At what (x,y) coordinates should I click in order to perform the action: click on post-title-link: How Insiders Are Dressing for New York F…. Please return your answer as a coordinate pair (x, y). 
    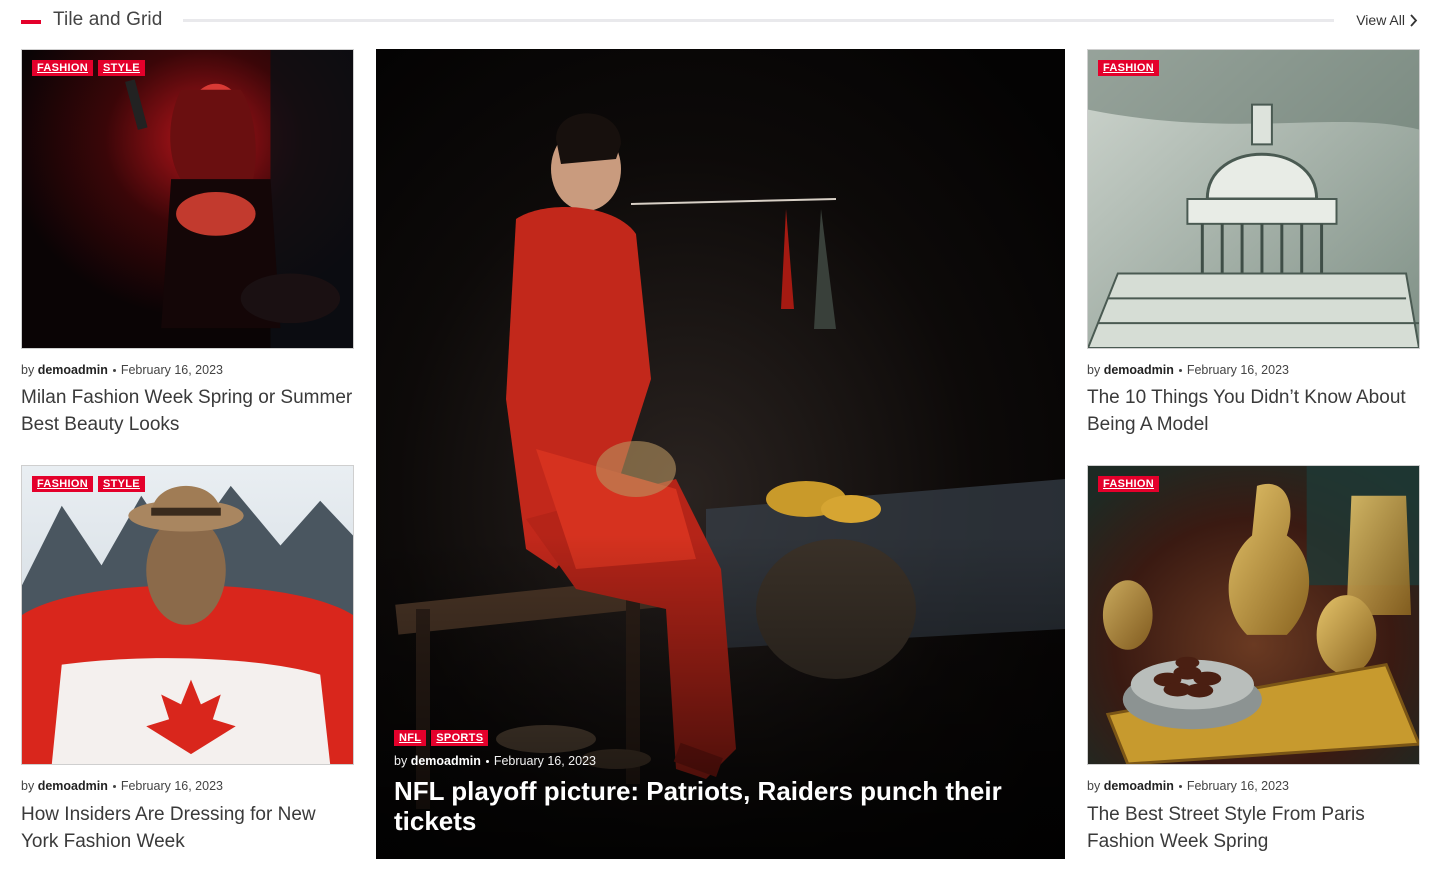
    Looking at the image, I should click on (187, 828).